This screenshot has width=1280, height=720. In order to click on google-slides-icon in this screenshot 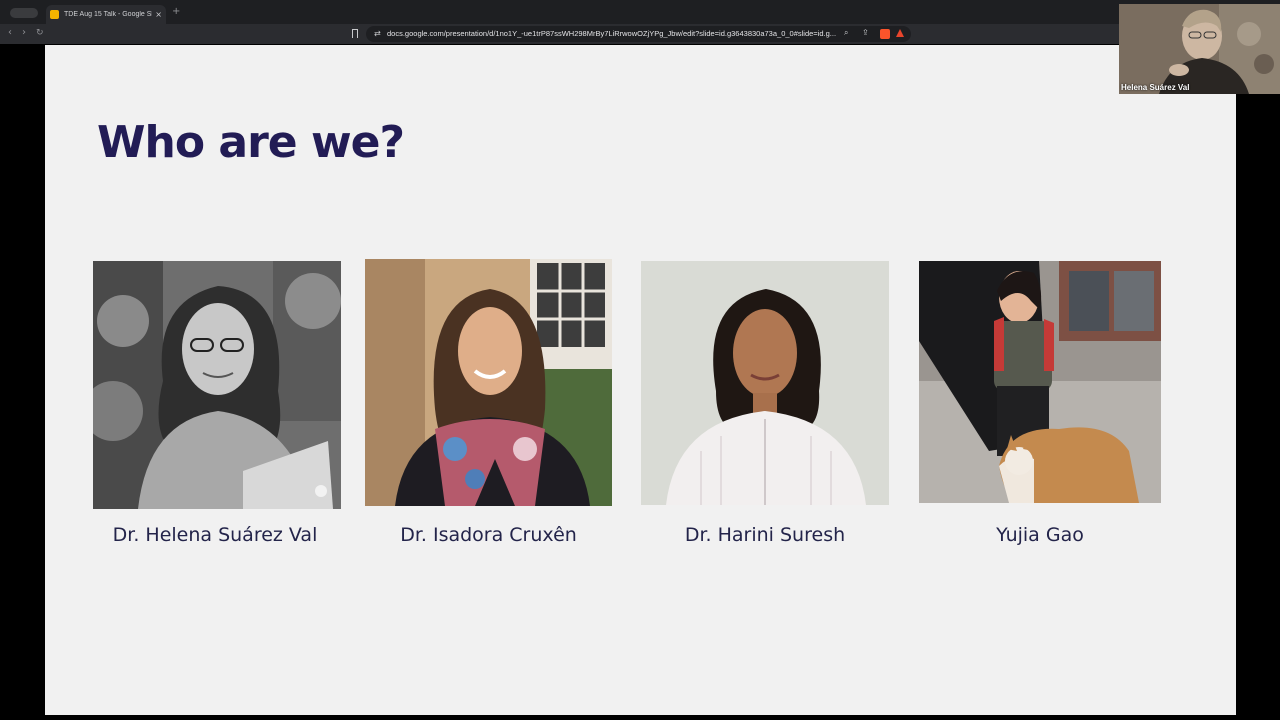, I will do `click(54, 14)`.